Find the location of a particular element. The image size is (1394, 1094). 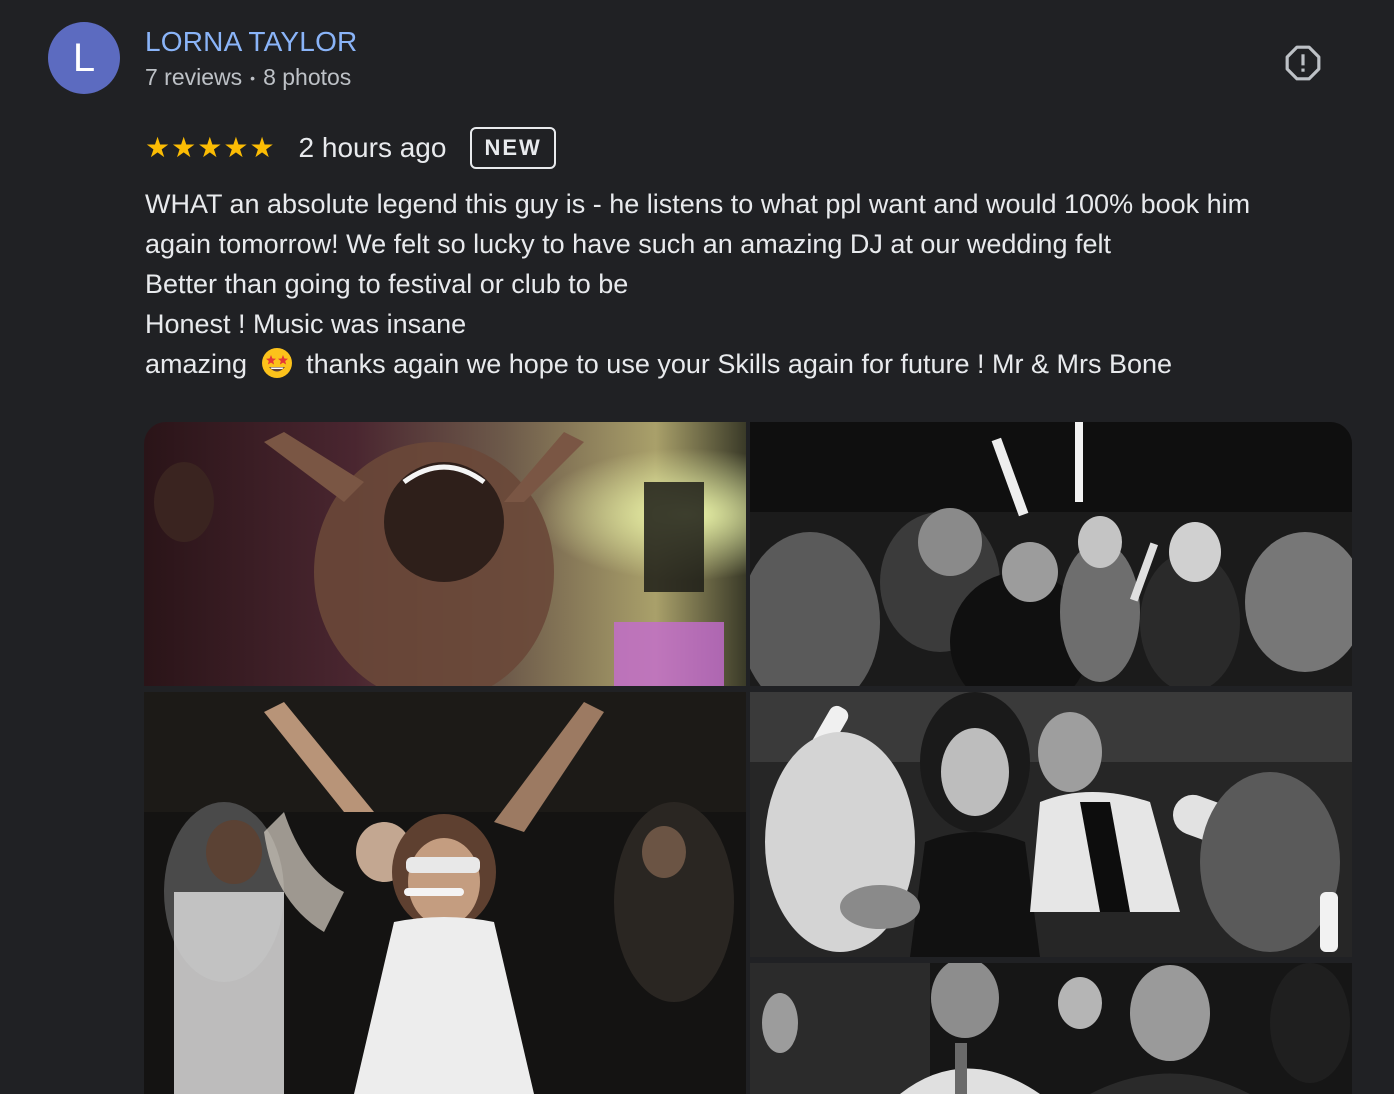

photo-couple-dancing is located at coordinates (1051, 824).